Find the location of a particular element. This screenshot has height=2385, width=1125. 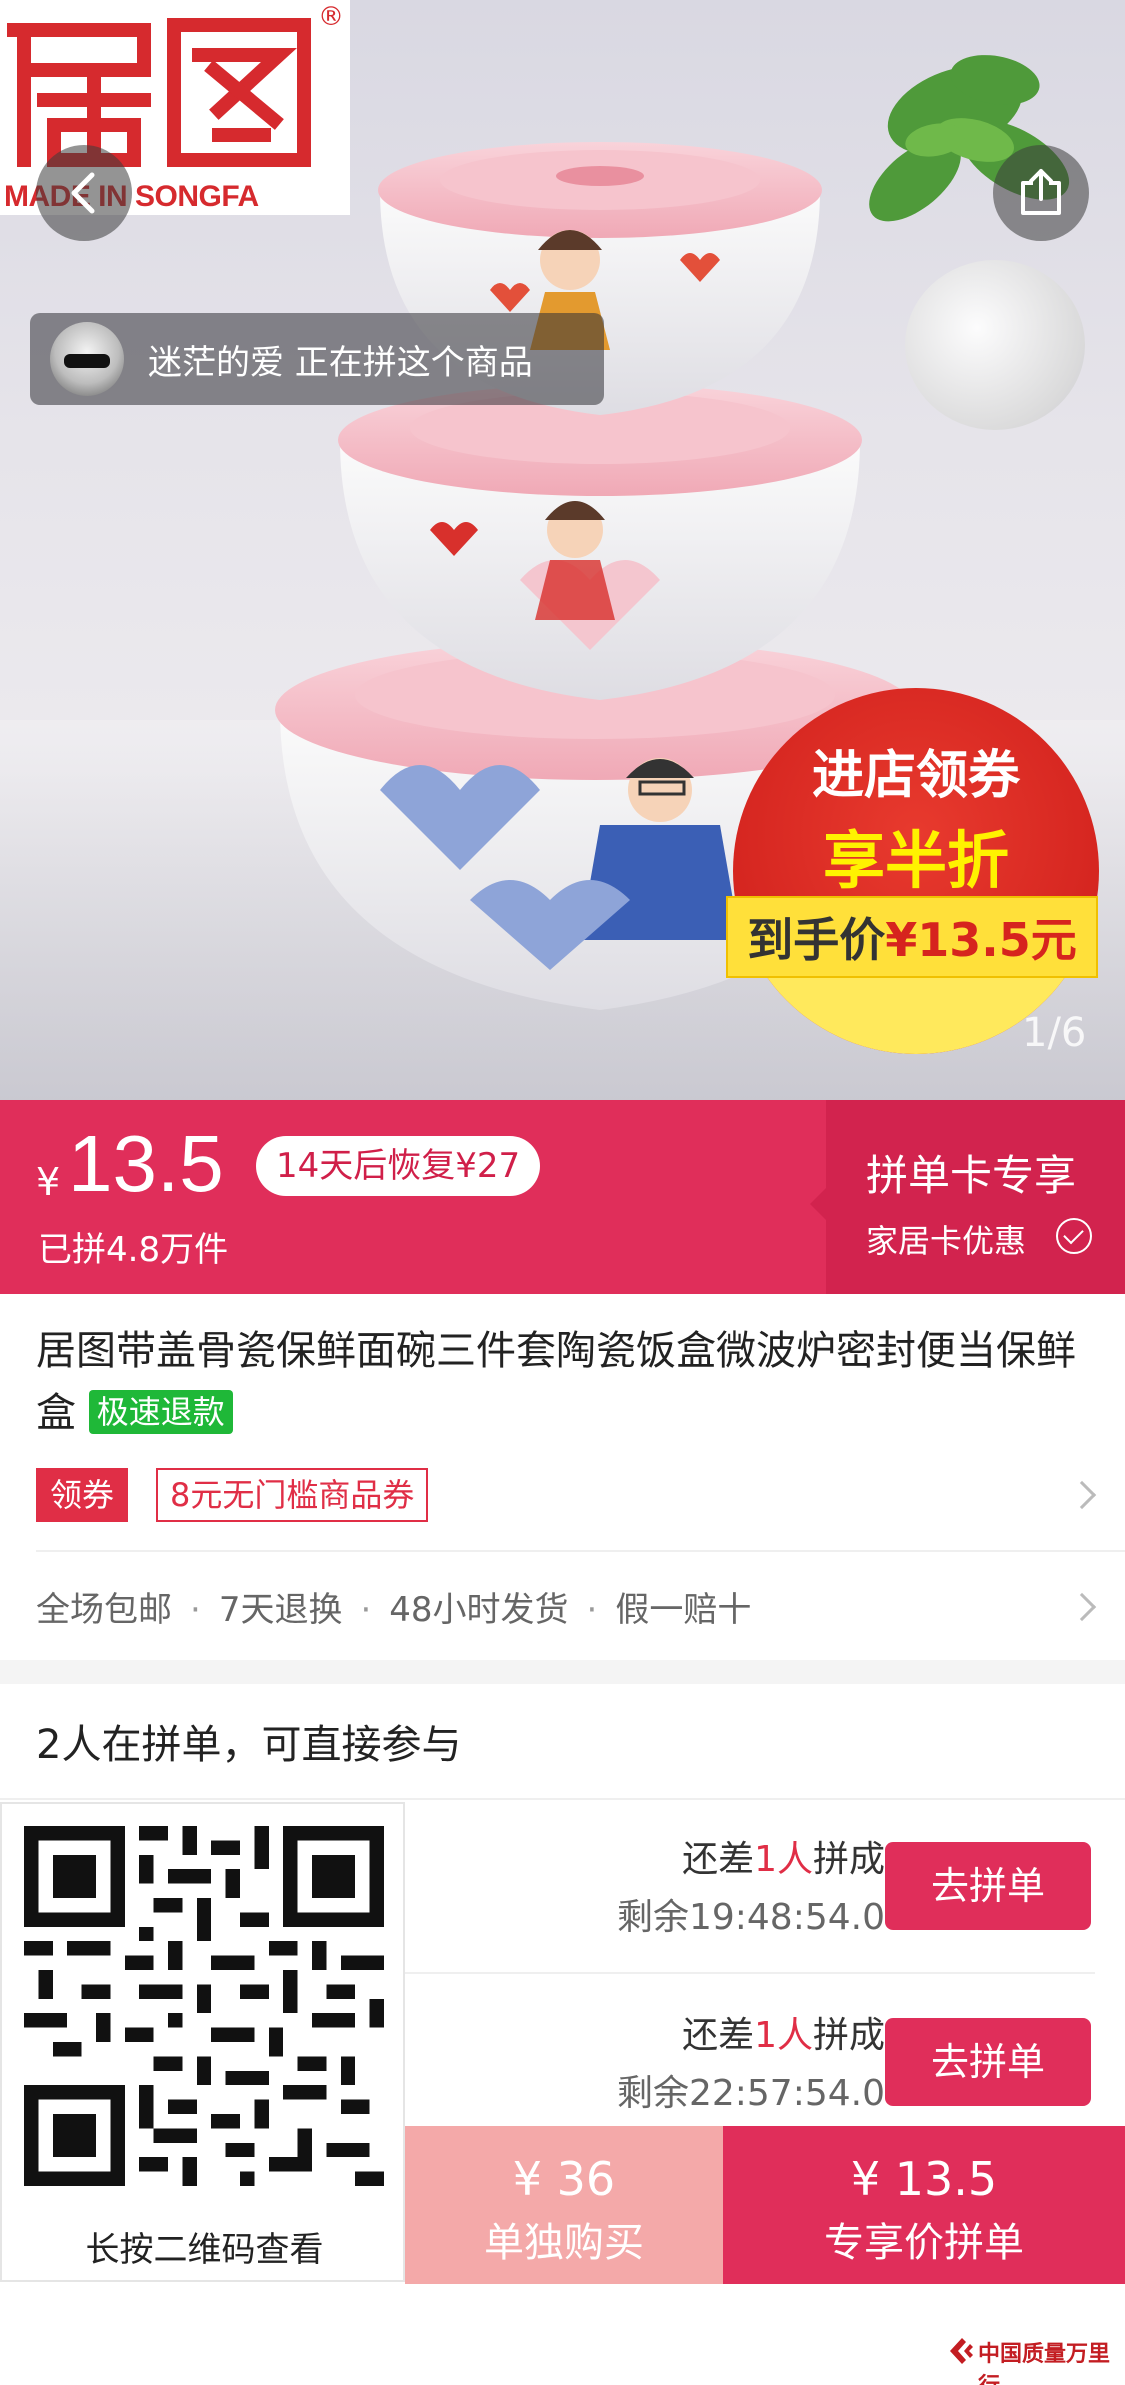

promo-band-price: ¥13.5元 is located at coordinates (981, 940).